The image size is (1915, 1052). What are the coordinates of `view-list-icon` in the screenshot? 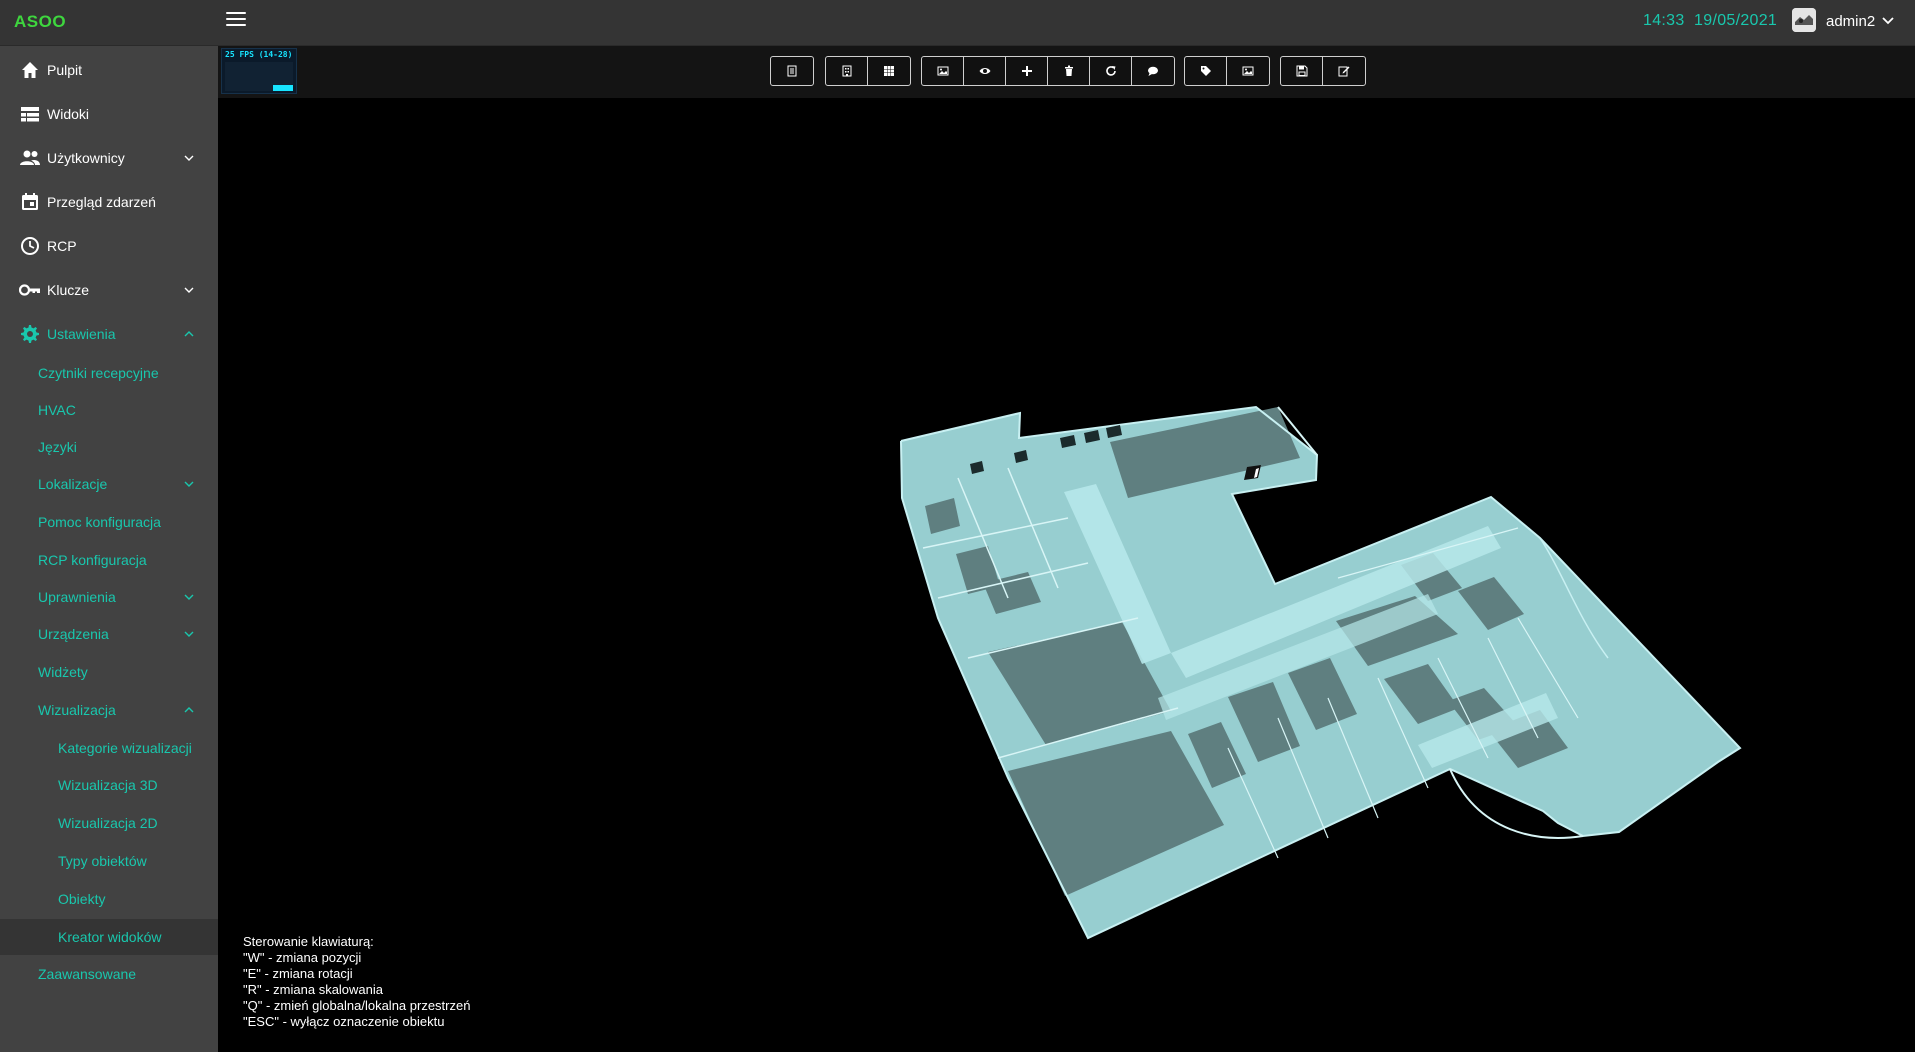 It's located at (30, 114).